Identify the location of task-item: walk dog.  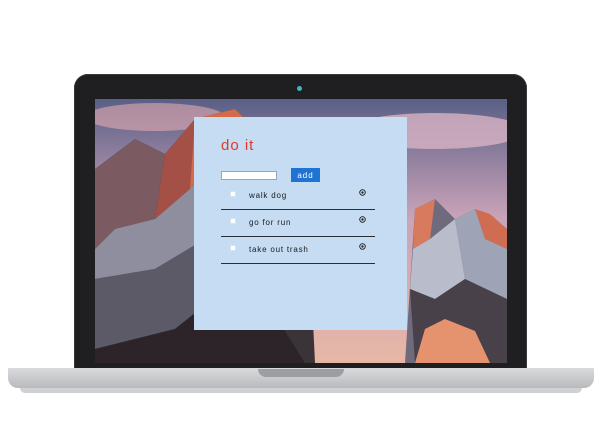
(298, 196).